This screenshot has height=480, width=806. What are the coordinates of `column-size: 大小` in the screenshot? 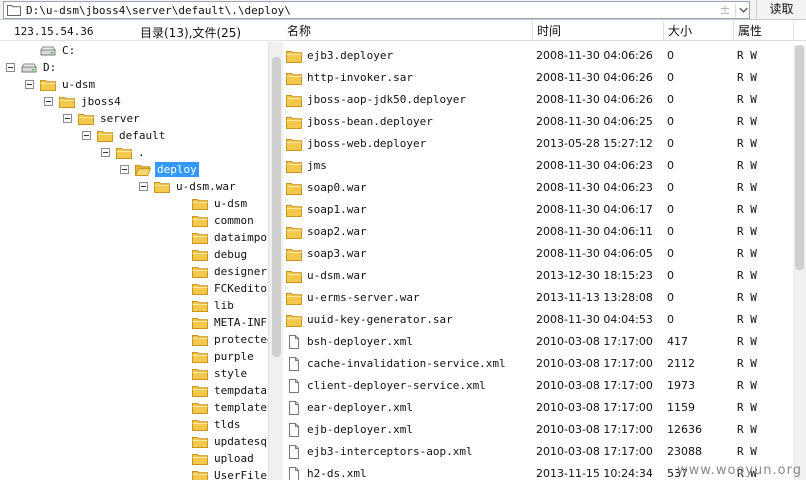 It's located at (699, 31).